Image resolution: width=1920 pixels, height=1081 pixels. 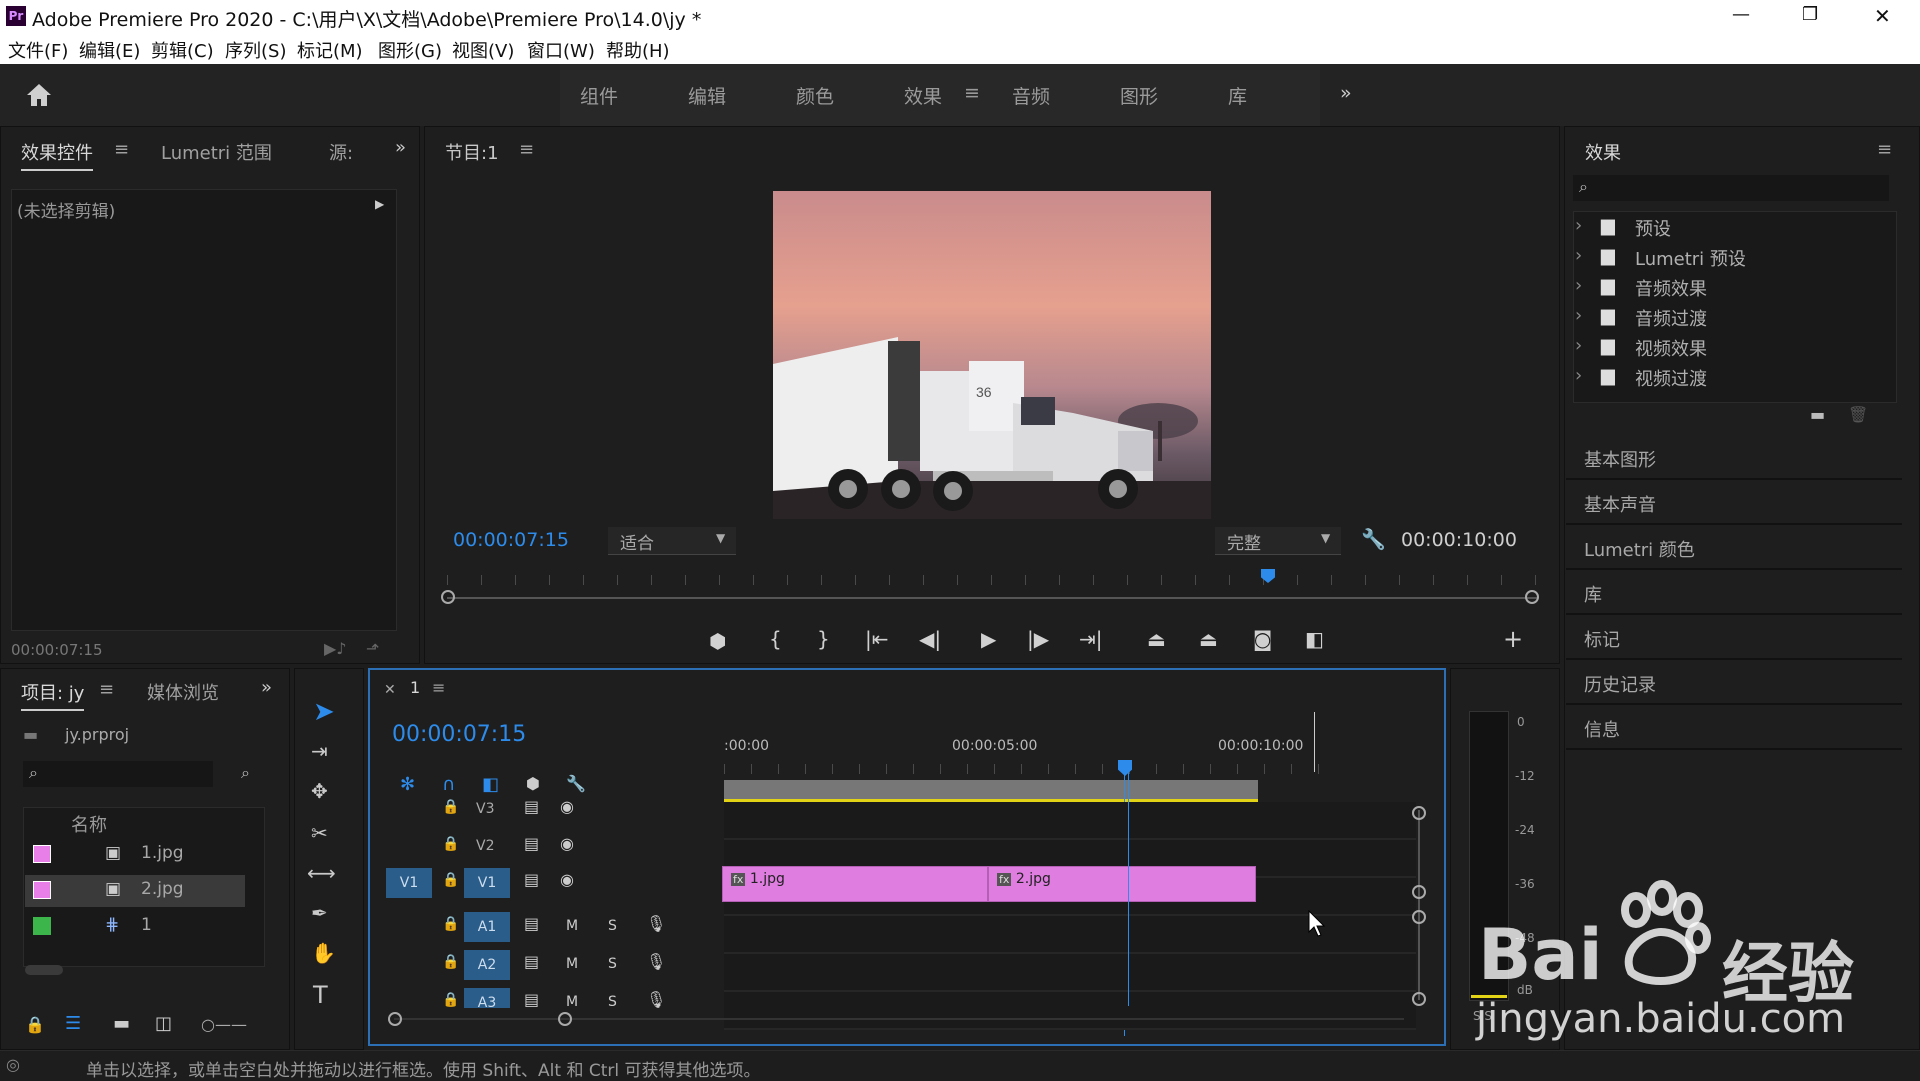 I want to click on timeline-timecode: 00:00:07:15, so click(x=459, y=734).